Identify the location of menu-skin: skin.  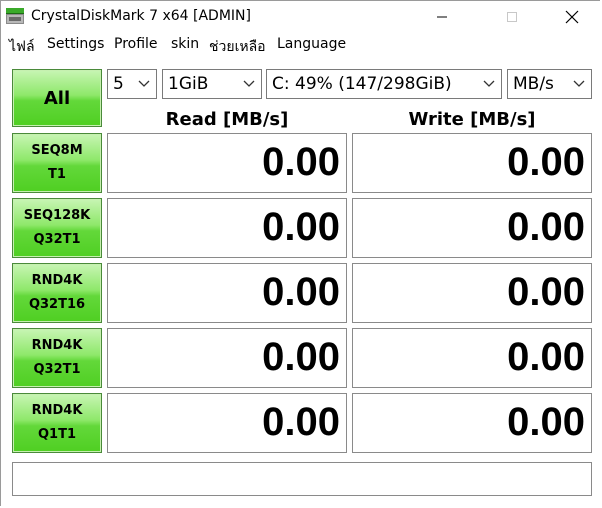
(185, 44).